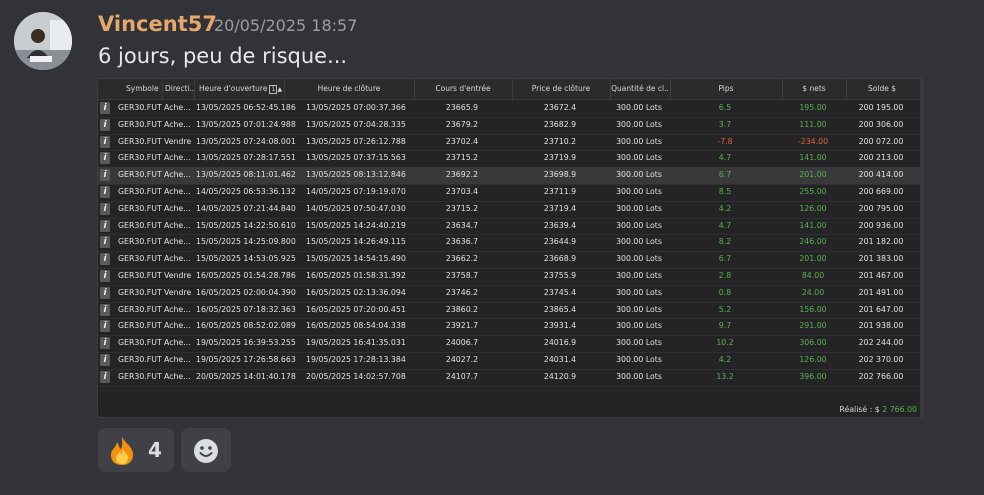  Describe the element at coordinates (246, 292) in the screenshot. I see `cell-open-time: 16/05/2025 02:00:04.390` at that location.